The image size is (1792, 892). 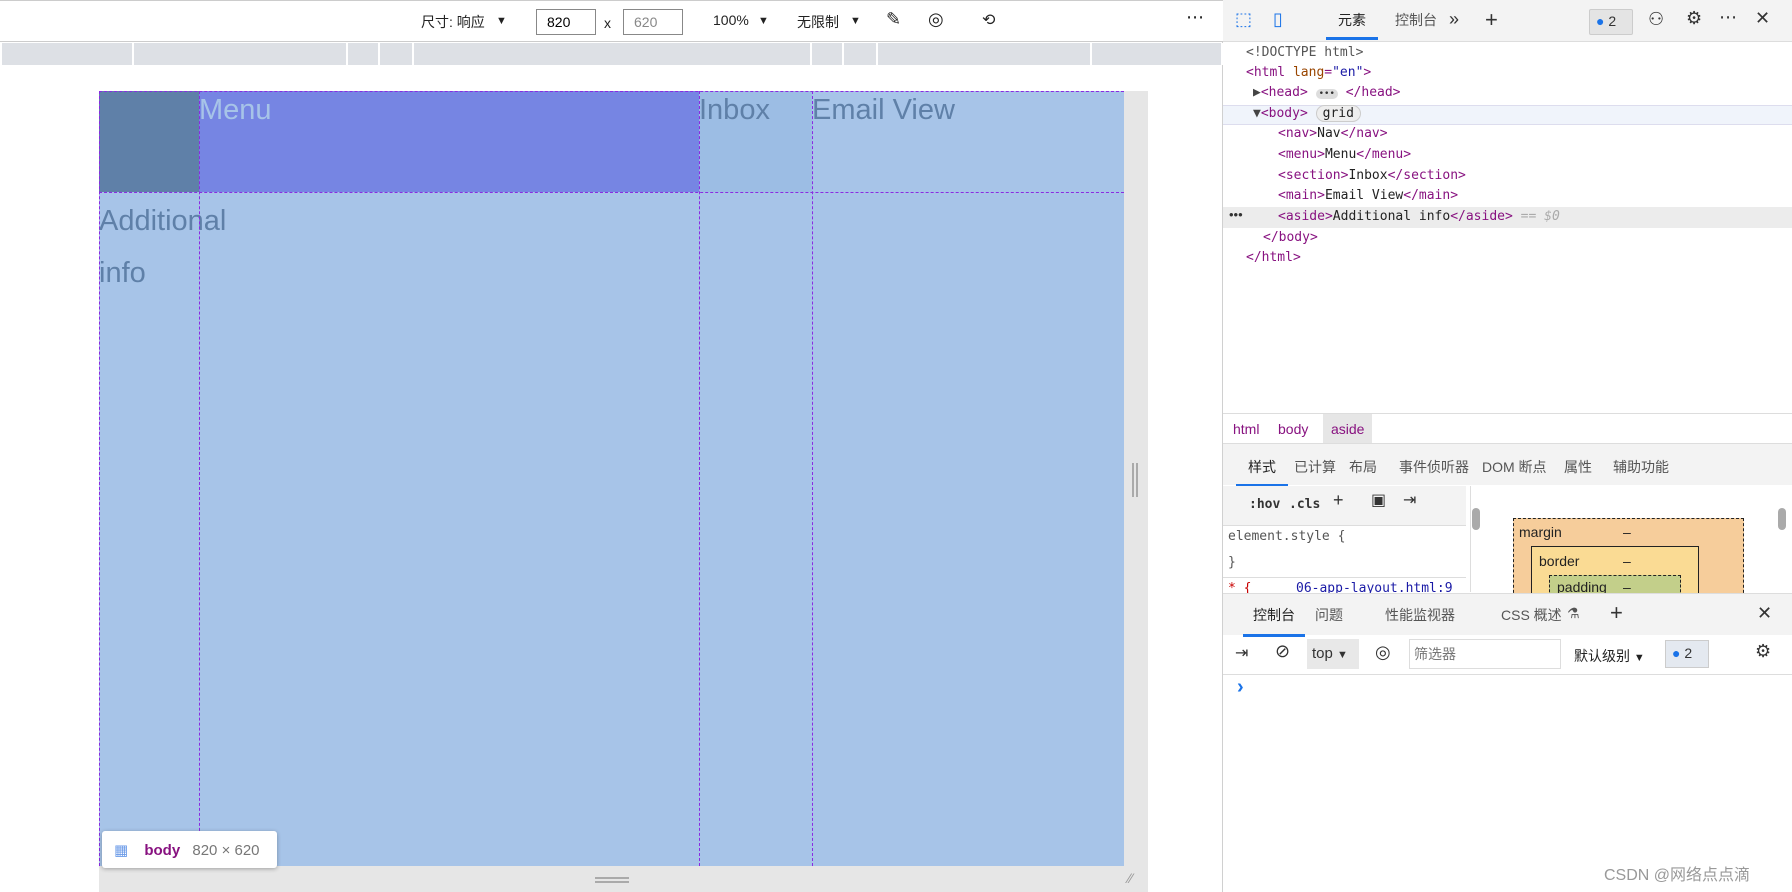 What do you see at coordinates (1609, 656) in the screenshot?
I see `log-level-dropdown: 默认级别 ▼` at bounding box center [1609, 656].